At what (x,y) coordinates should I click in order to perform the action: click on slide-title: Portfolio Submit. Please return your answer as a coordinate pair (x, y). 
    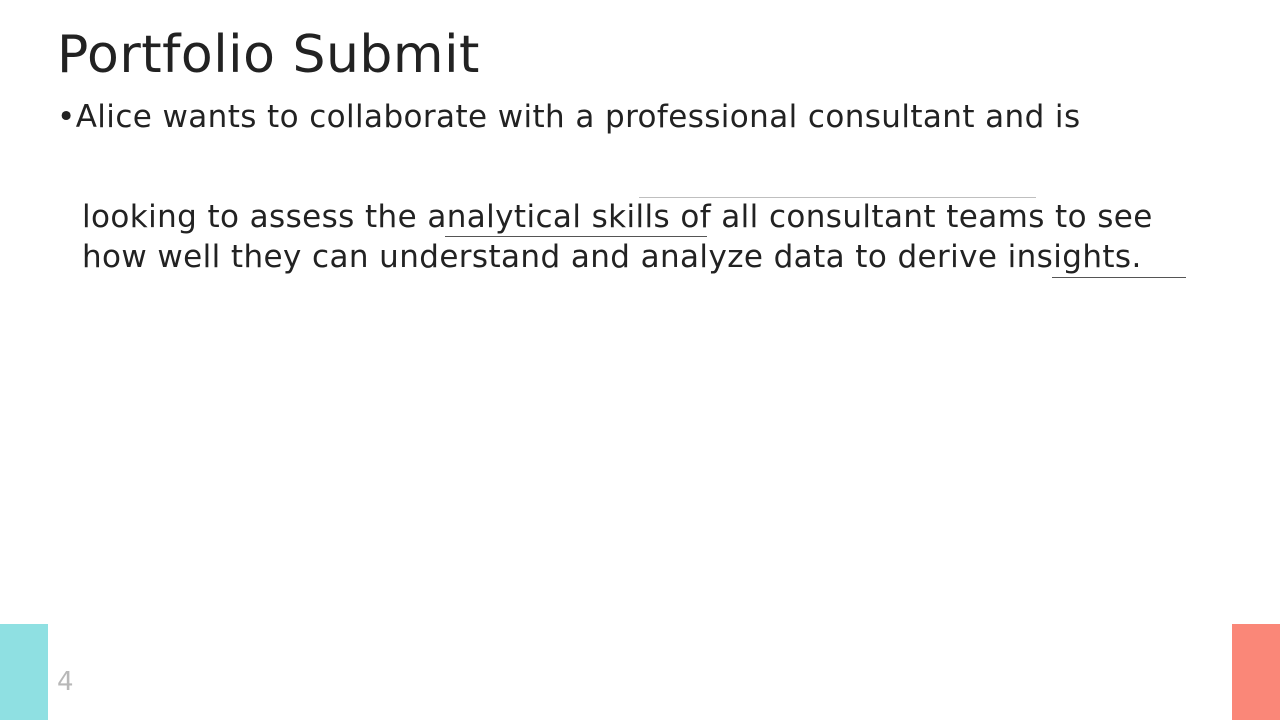
    Looking at the image, I should click on (268, 55).